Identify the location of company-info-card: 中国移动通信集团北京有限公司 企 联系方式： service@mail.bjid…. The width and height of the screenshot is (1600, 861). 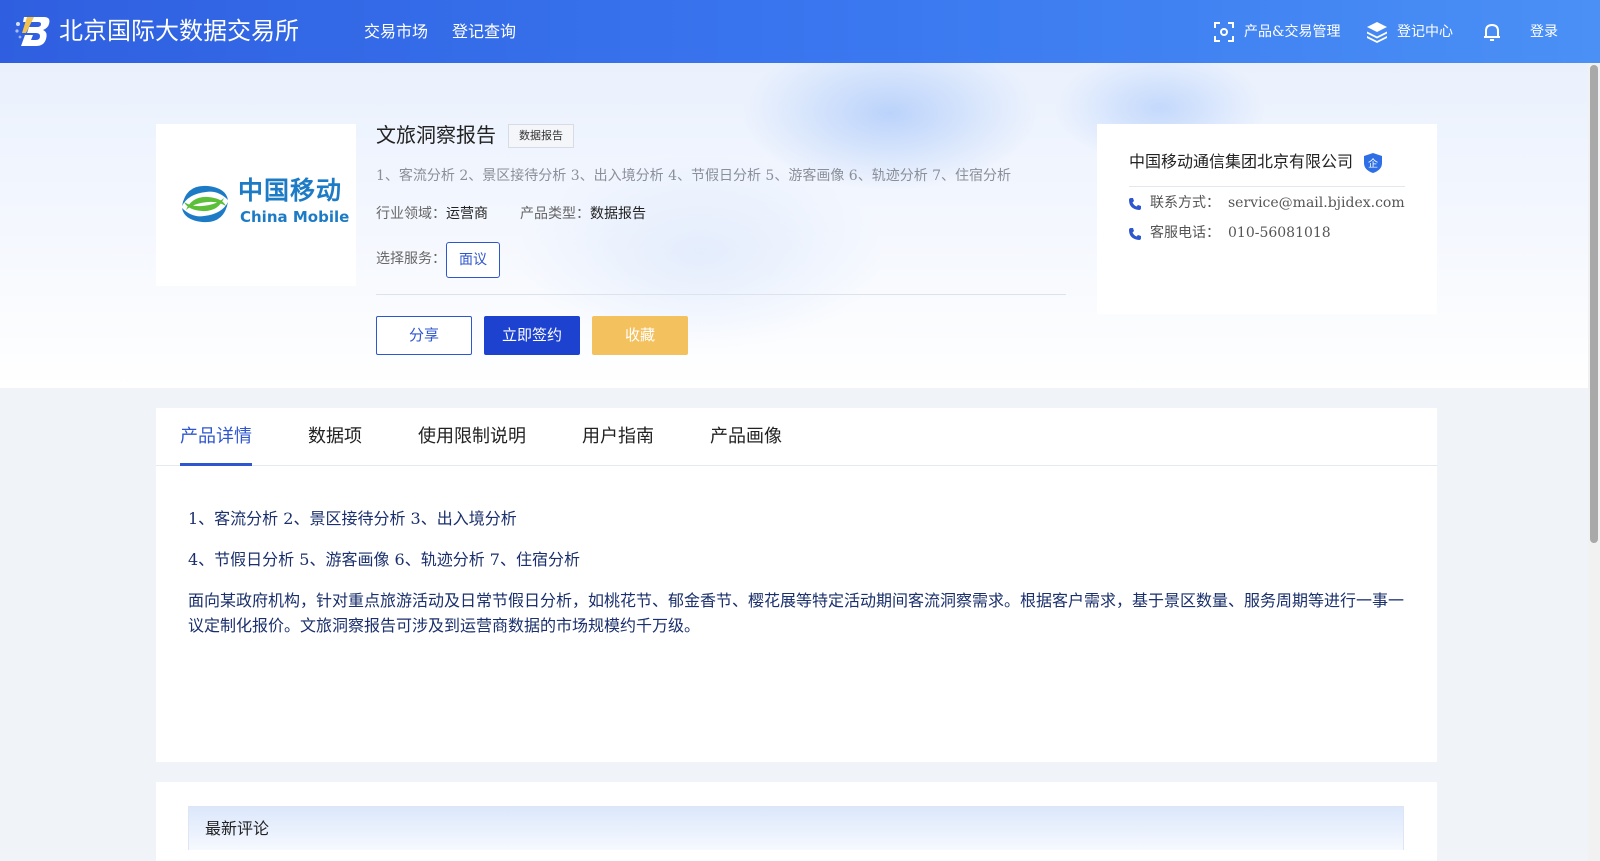
(1267, 219).